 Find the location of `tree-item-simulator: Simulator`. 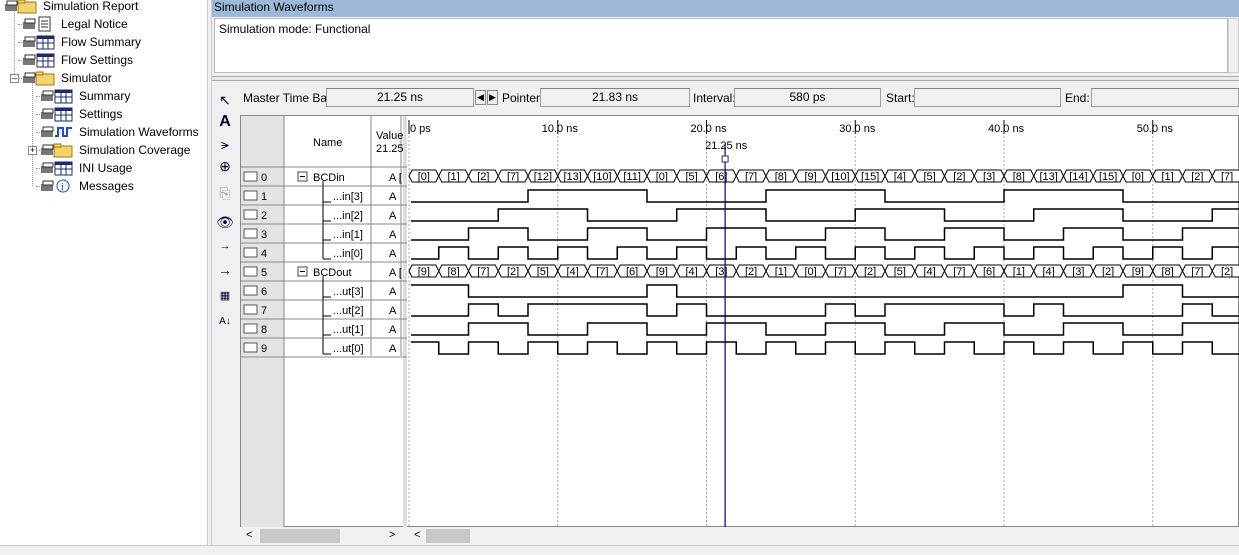

tree-item-simulator: Simulator is located at coordinates (68, 78).